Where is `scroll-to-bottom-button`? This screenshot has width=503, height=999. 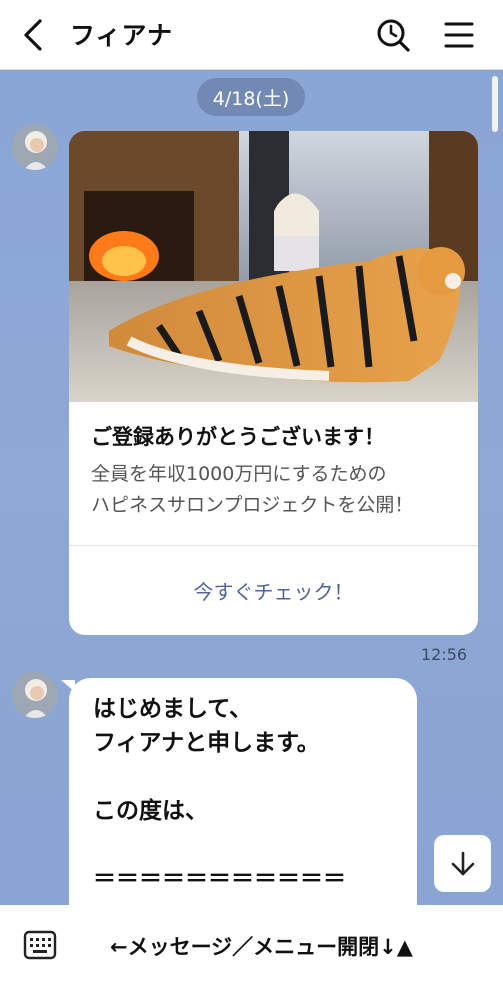
scroll-to-bottom-button is located at coordinates (462, 863).